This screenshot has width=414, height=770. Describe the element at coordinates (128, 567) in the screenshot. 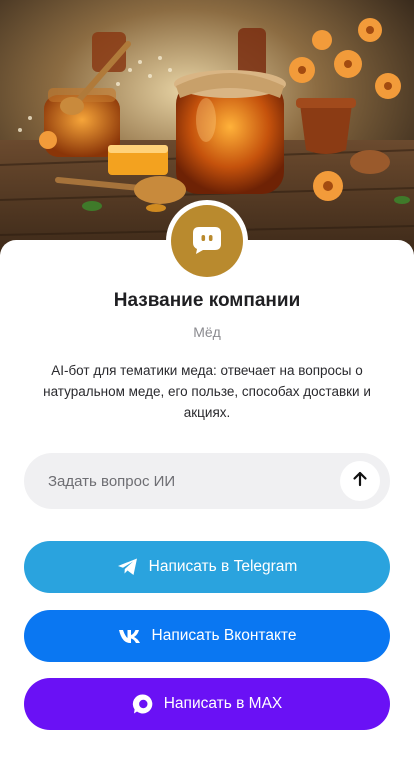

I see `telegram-icon` at that location.